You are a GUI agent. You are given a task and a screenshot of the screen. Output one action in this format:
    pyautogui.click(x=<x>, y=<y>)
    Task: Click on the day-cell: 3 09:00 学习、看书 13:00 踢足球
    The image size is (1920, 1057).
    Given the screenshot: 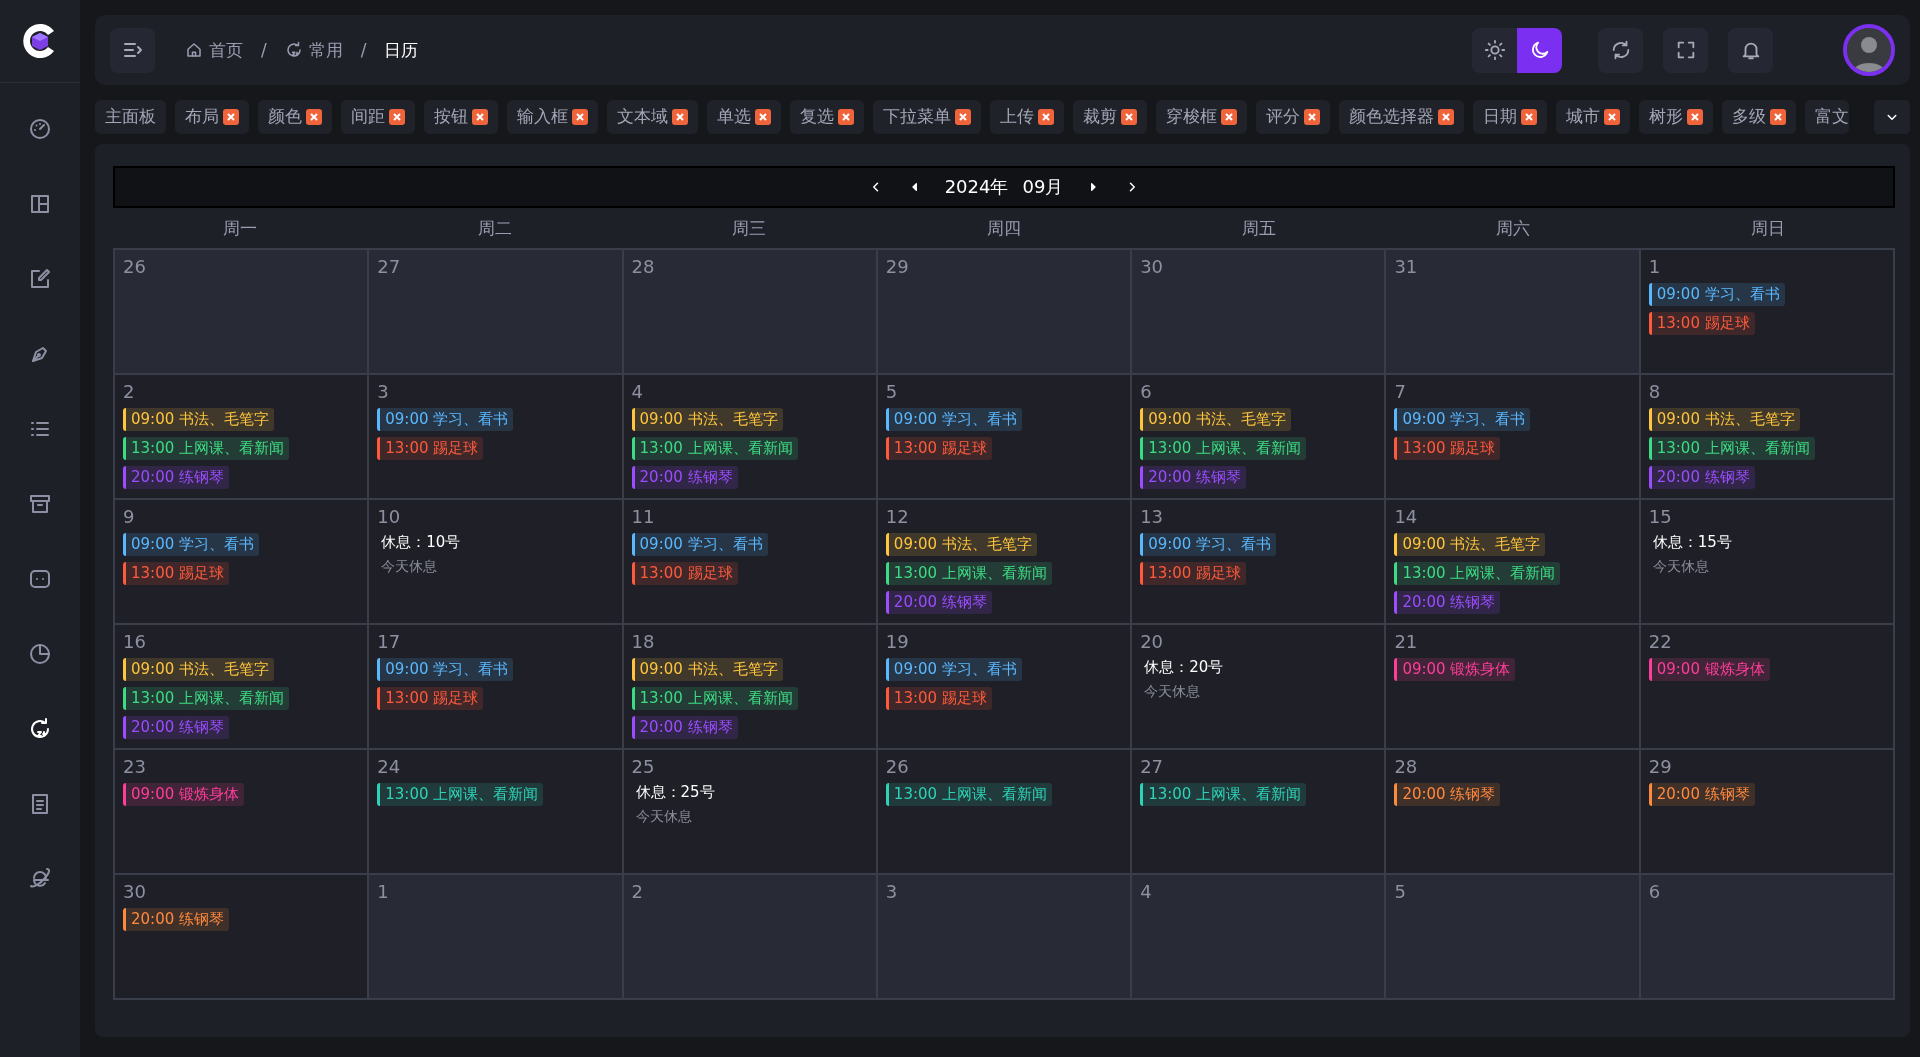 What is the action you would take?
    pyautogui.click(x=496, y=437)
    